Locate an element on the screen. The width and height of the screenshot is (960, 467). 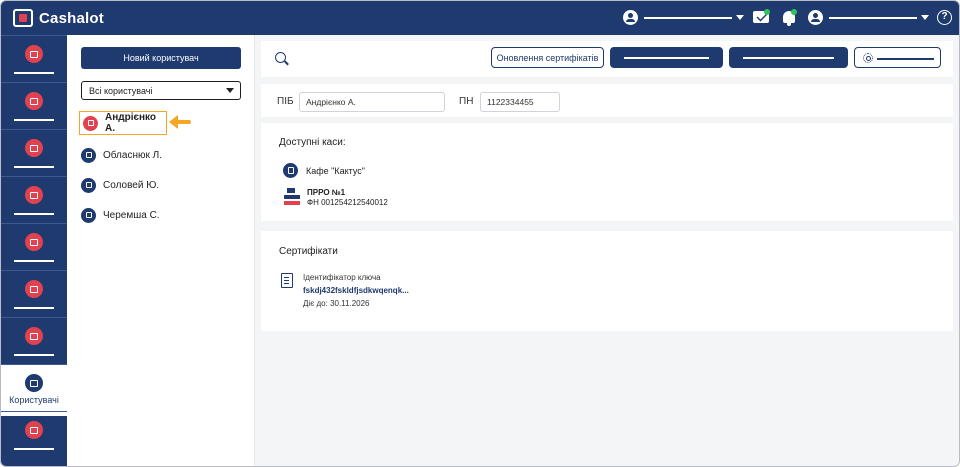
sidebar-item-reports is located at coordinates (34, 343).